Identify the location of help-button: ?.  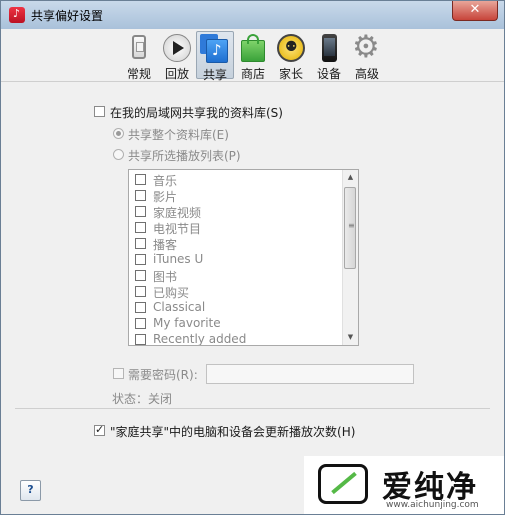
(30, 490).